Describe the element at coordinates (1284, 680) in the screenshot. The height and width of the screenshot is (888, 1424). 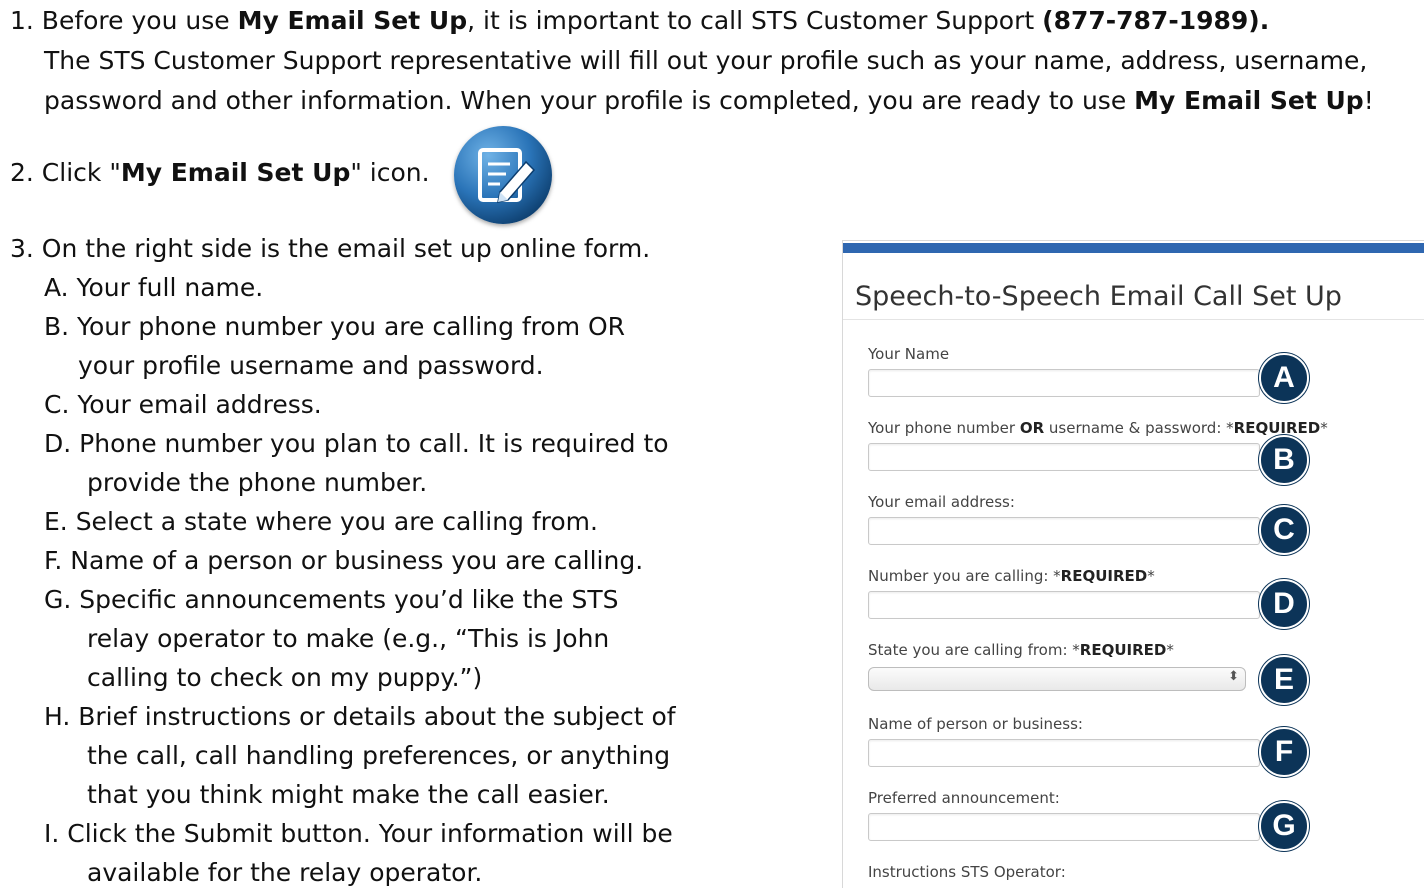
I see `badge-e: E` at that location.